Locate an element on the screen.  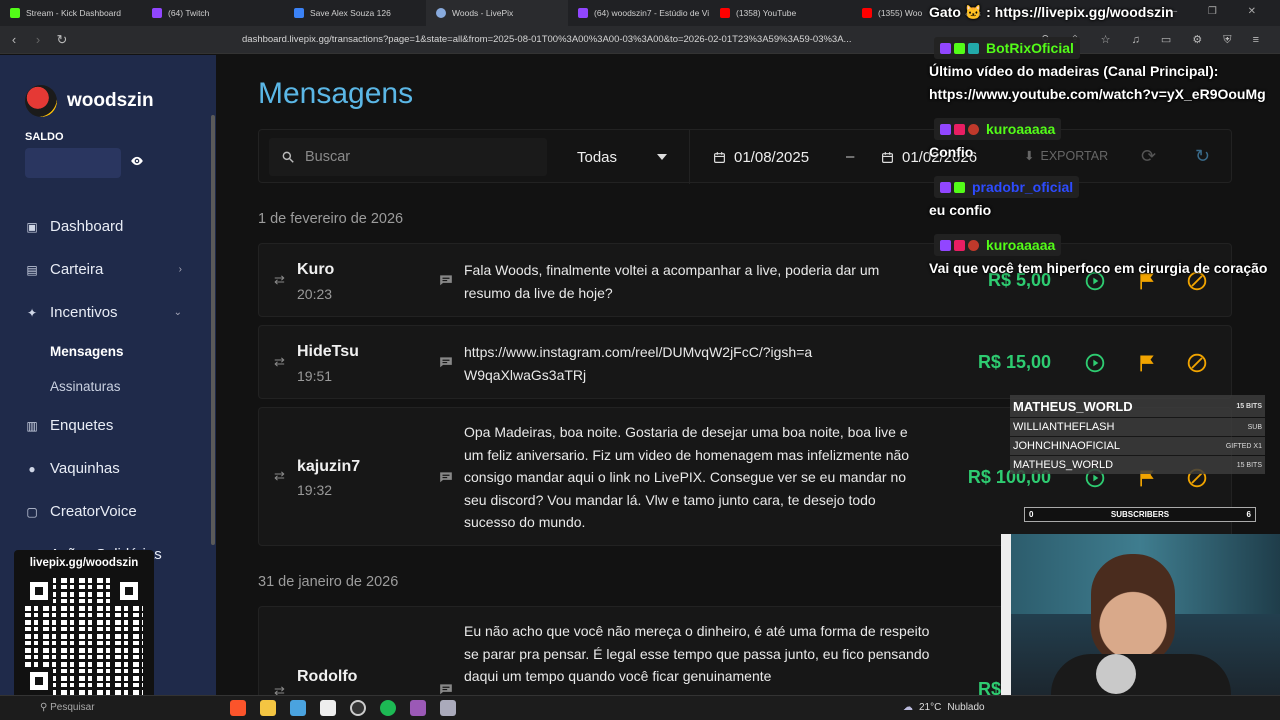
browser-tab-active: Woods - LivePix is located at coordinates (497, 13).